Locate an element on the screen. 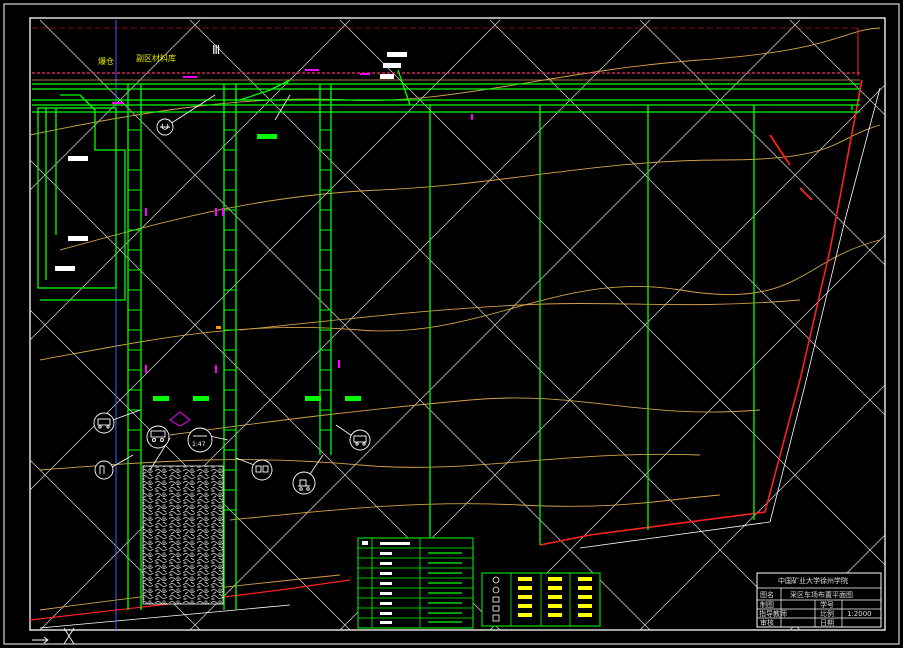  title-block-drawing-title: 采区车场布置平面图 is located at coordinates (821, 594).